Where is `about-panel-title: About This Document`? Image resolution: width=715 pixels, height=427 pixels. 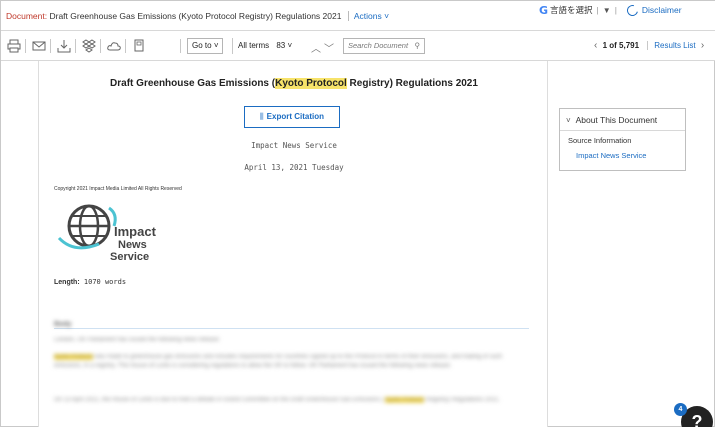 about-panel-title: About This Document is located at coordinates (616, 120).